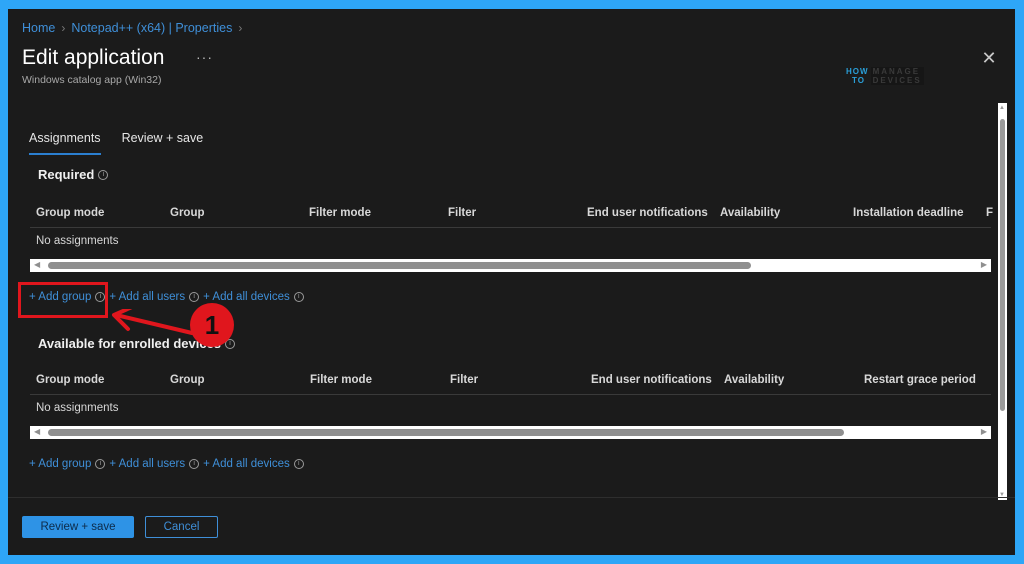 The image size is (1024, 564). I want to click on column-header: Installation deadline, so click(908, 213).